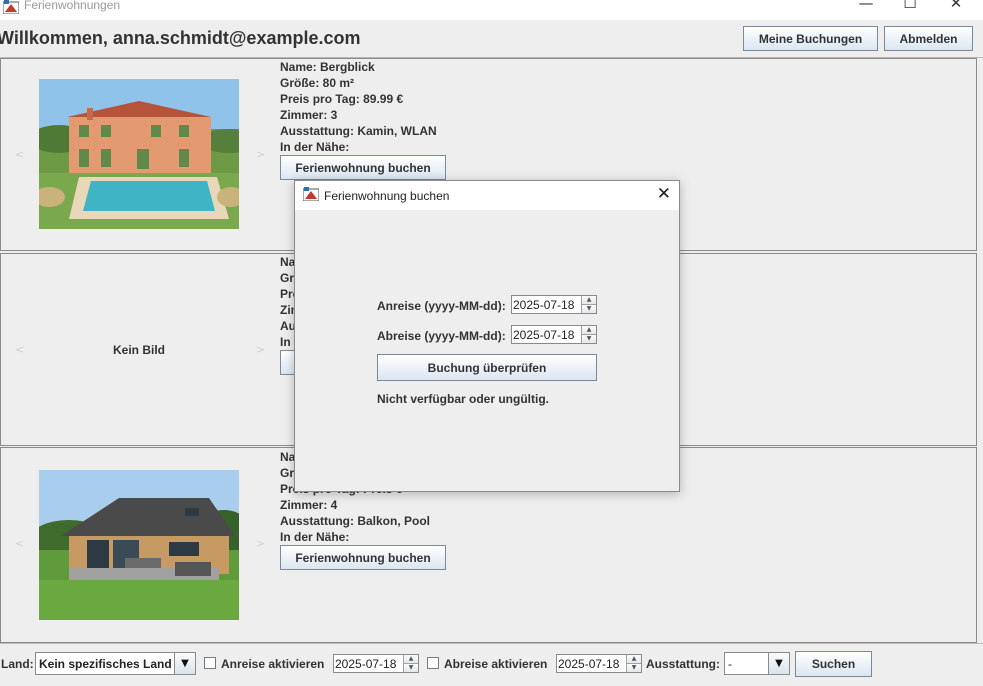  What do you see at coordinates (757, 663) in the screenshot?
I see `amenities-select: - ▼` at bounding box center [757, 663].